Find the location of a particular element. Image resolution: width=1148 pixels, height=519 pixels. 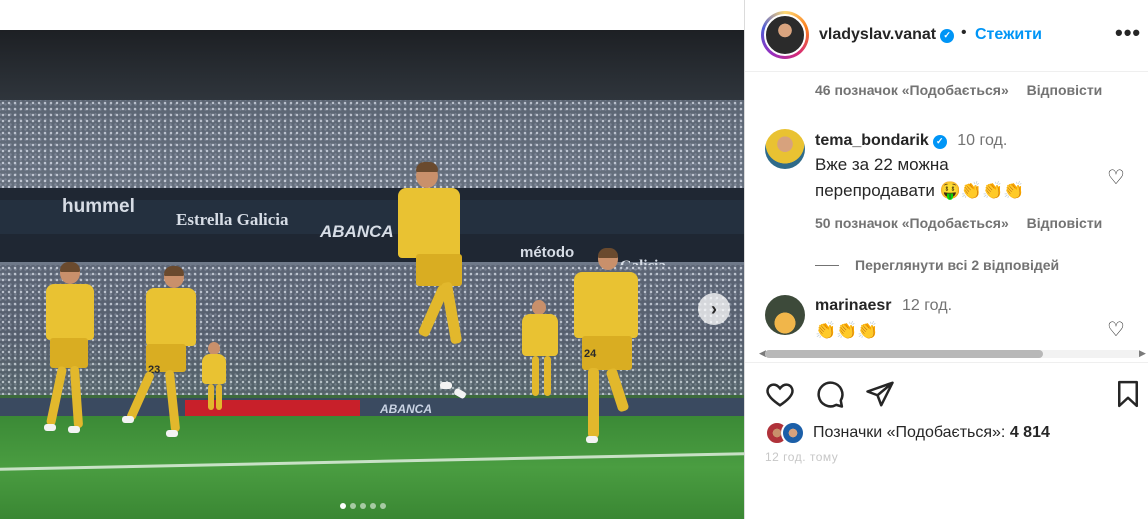

ad-metodo: método is located at coordinates (547, 252).